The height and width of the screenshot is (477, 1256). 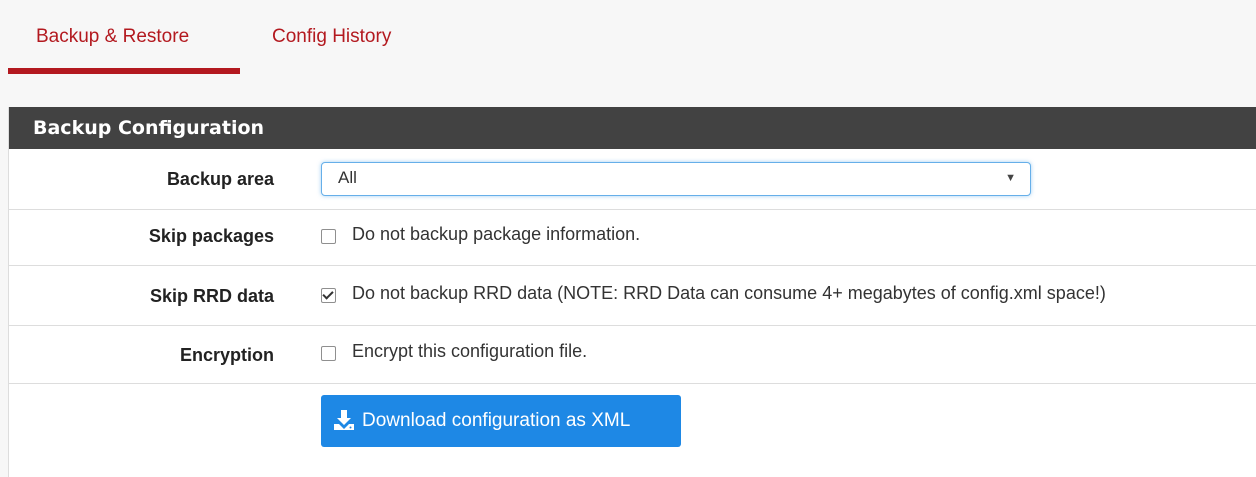 What do you see at coordinates (124, 71) in the screenshot?
I see `active-tab-indicator` at bounding box center [124, 71].